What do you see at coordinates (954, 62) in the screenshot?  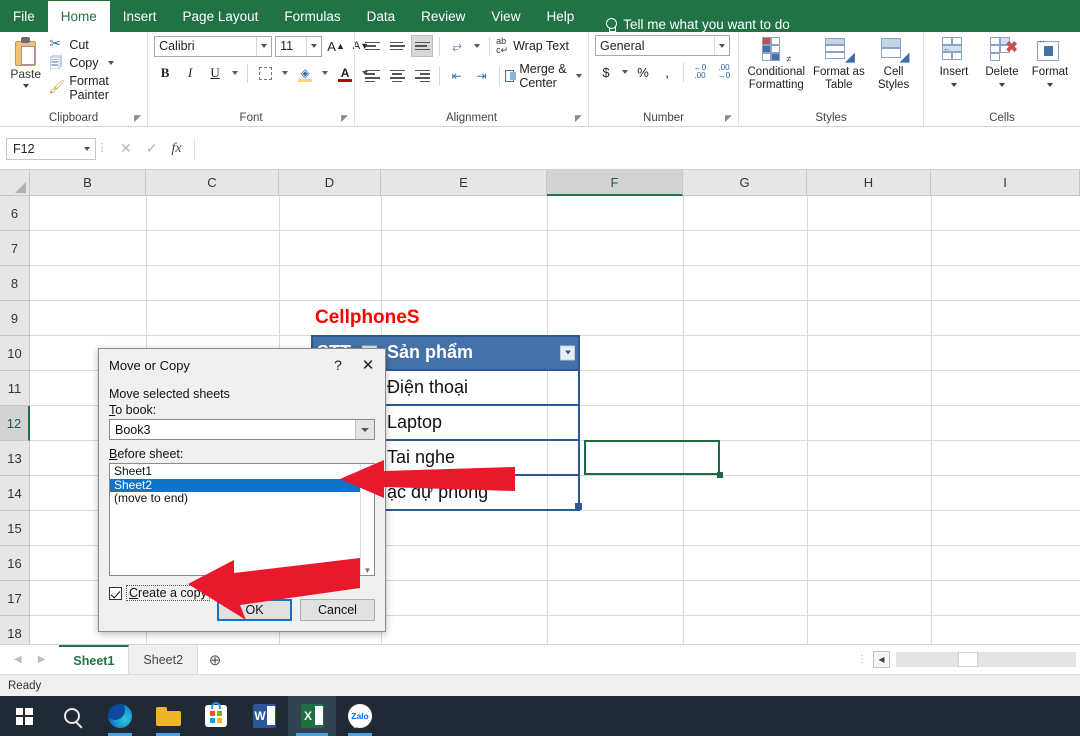 I see `insert-cells-button: ← Insert` at bounding box center [954, 62].